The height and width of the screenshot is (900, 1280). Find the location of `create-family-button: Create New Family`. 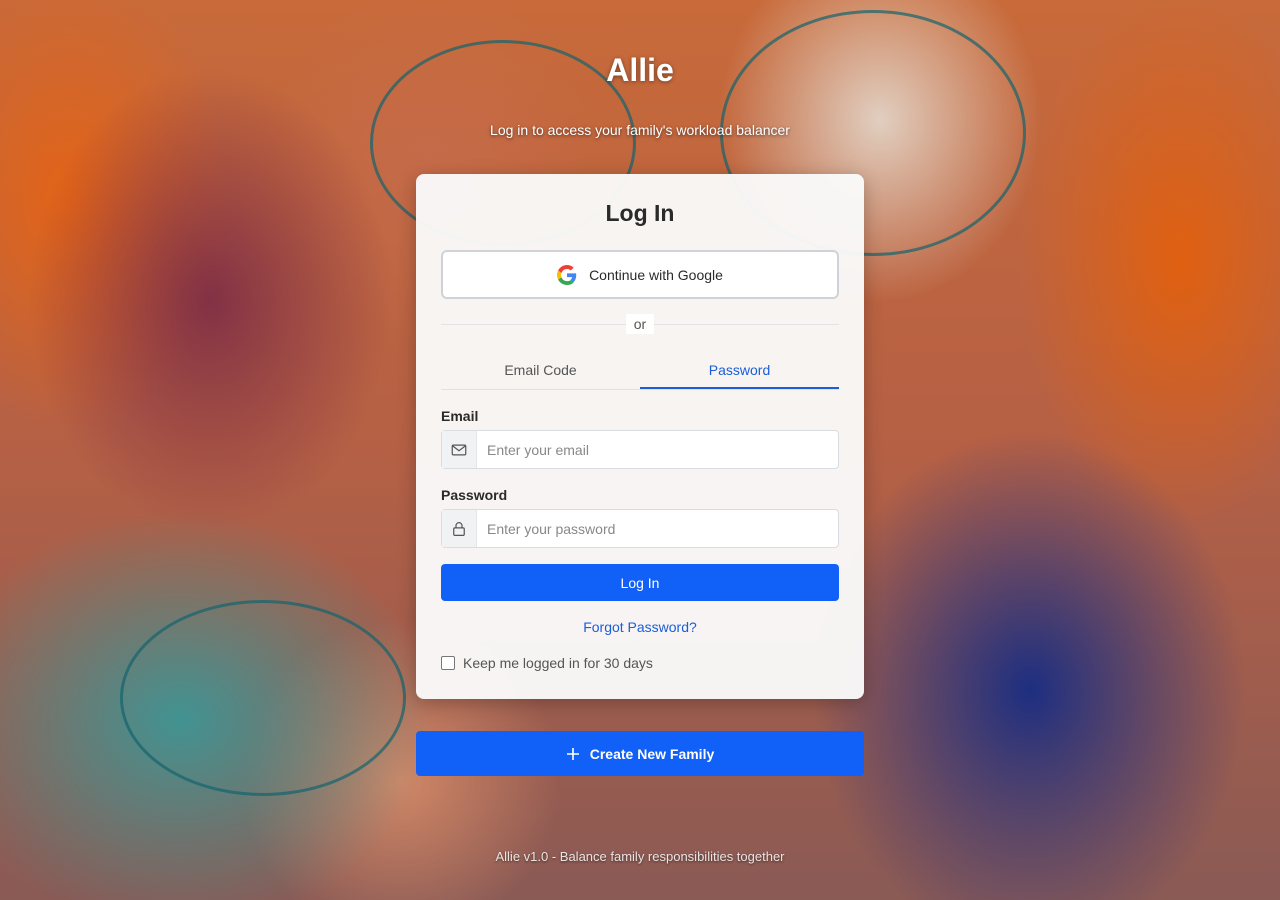

create-family-button: Create New Family is located at coordinates (640, 753).